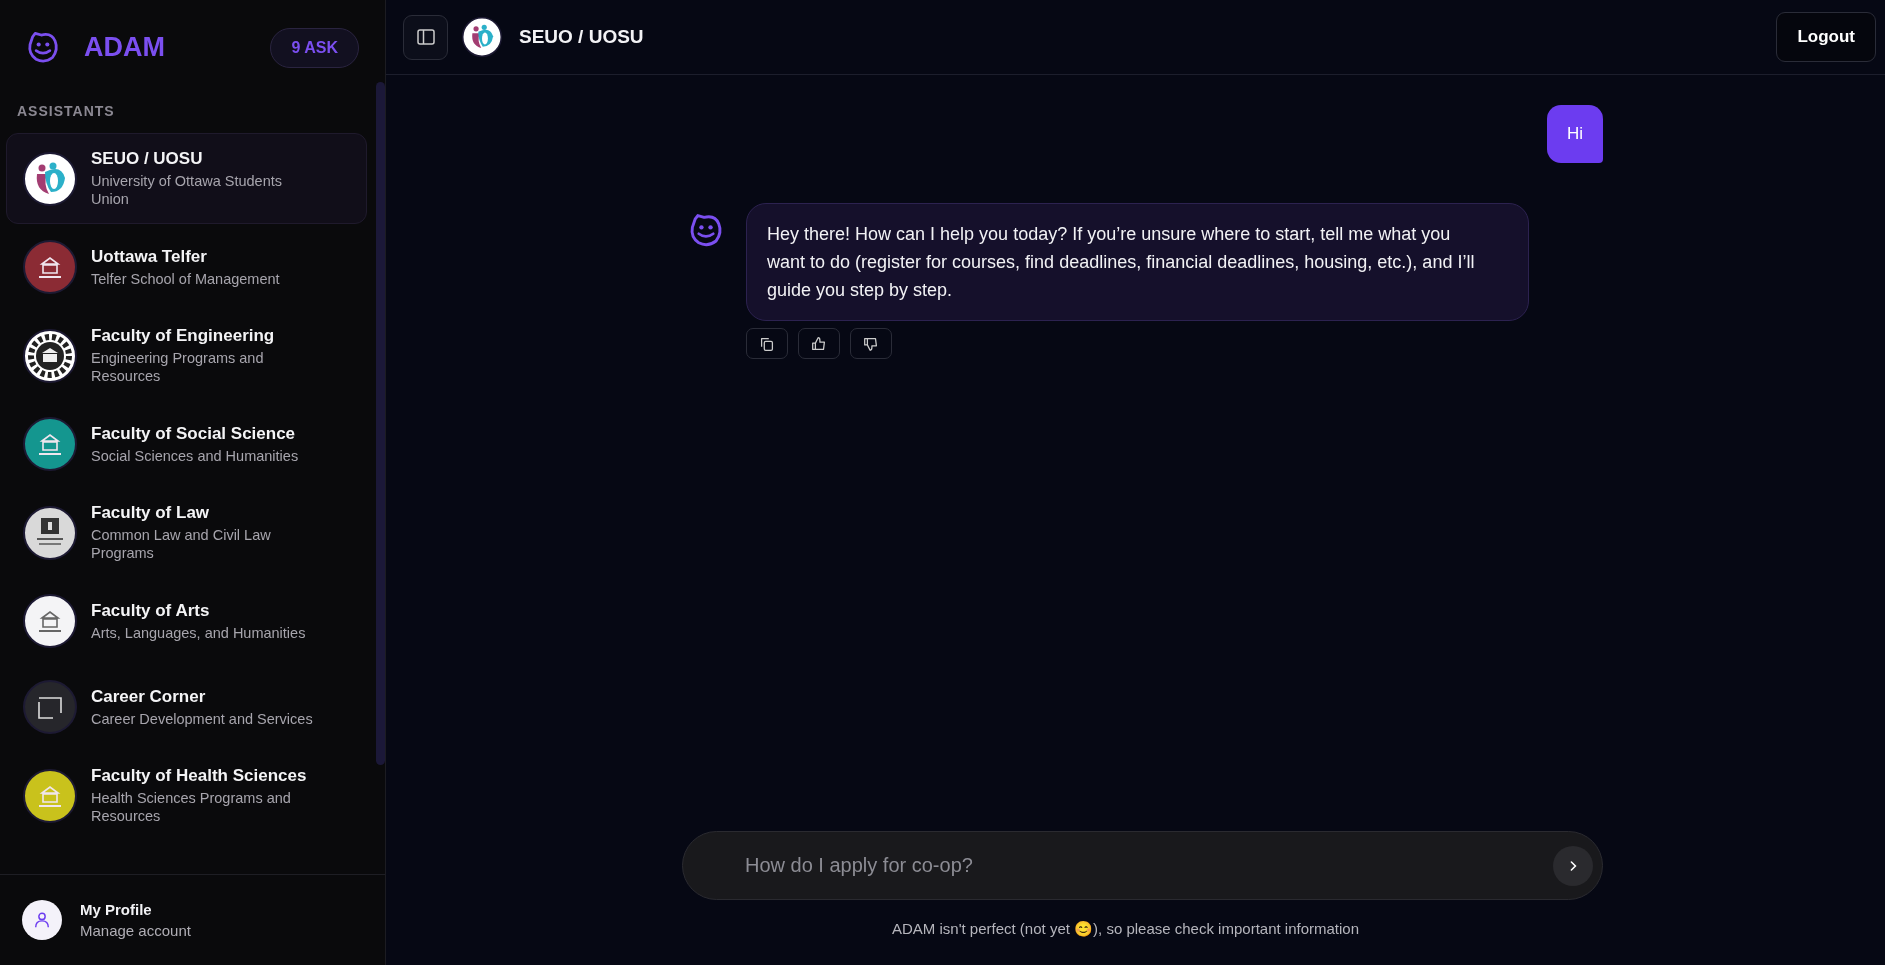  What do you see at coordinates (767, 343) in the screenshot?
I see `copy-button` at bounding box center [767, 343].